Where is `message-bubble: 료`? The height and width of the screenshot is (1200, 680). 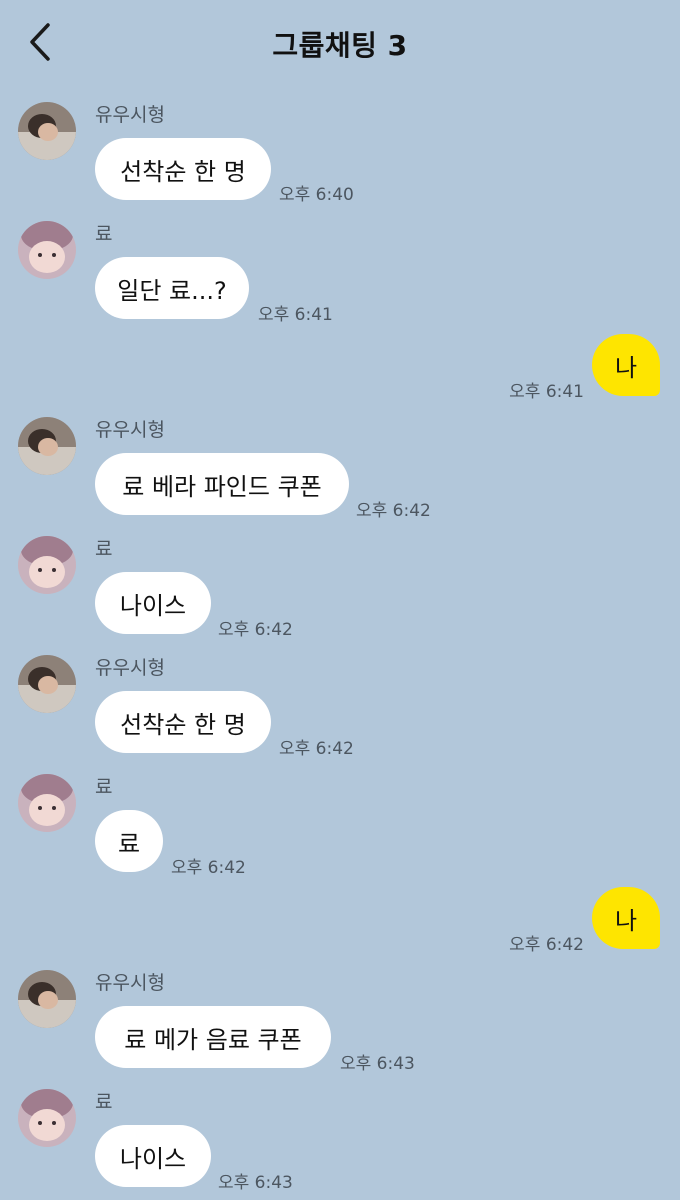
message-bubble: 료 is located at coordinates (129, 841).